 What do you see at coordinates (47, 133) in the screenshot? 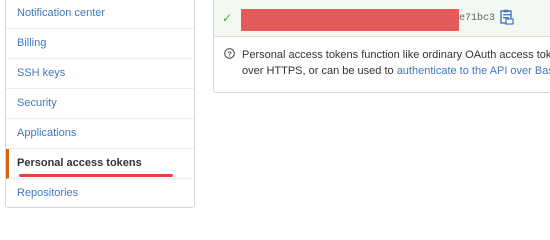
I see `sidebar-item-label: Applications` at bounding box center [47, 133].